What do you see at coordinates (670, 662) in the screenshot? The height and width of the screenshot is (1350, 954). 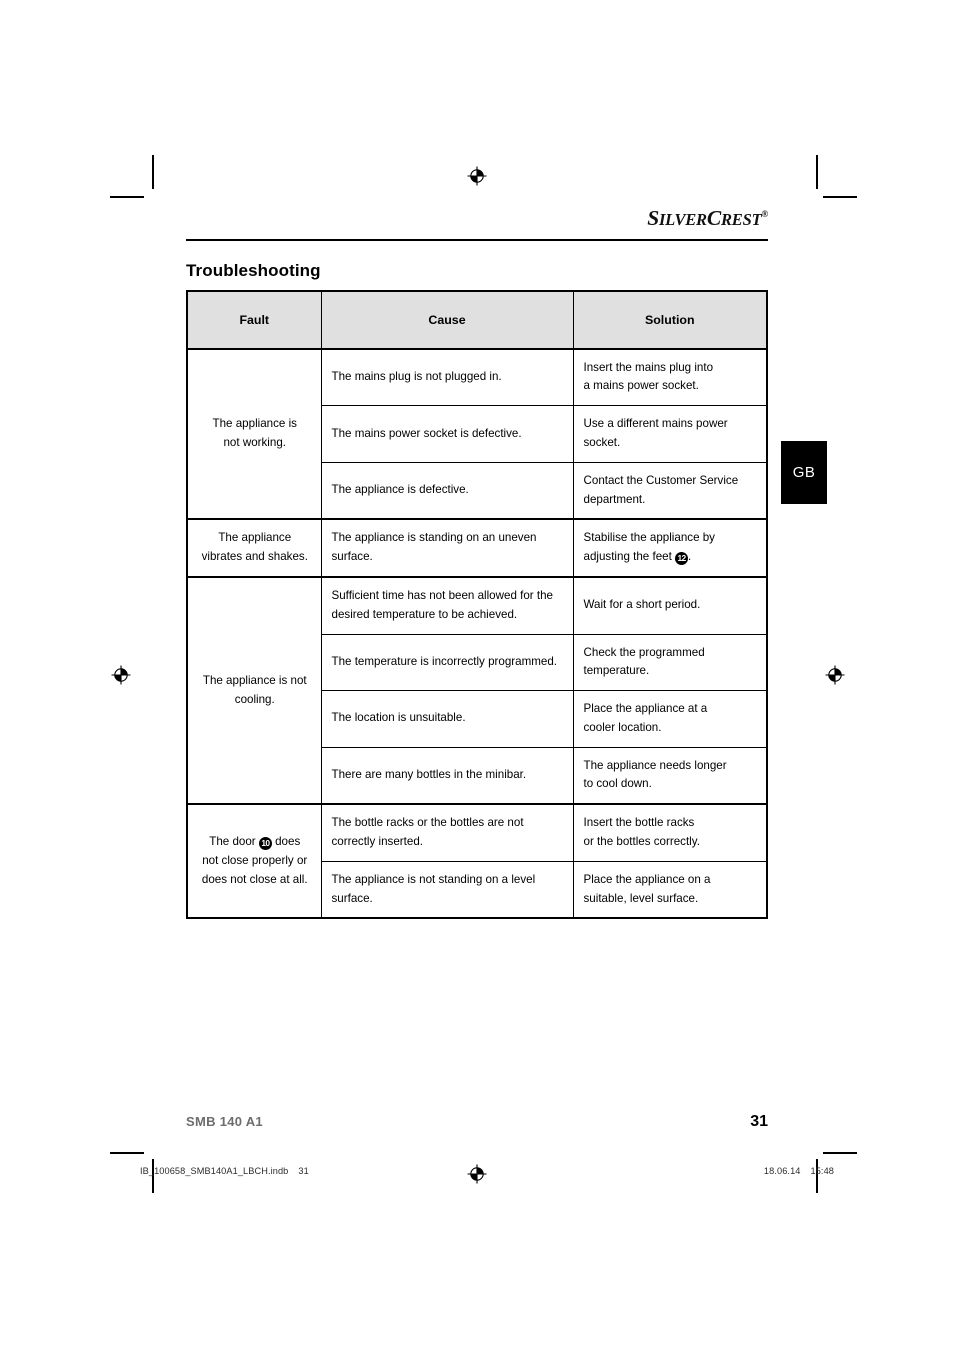 I see `cell-solution: Check the programmed temperature.` at bounding box center [670, 662].